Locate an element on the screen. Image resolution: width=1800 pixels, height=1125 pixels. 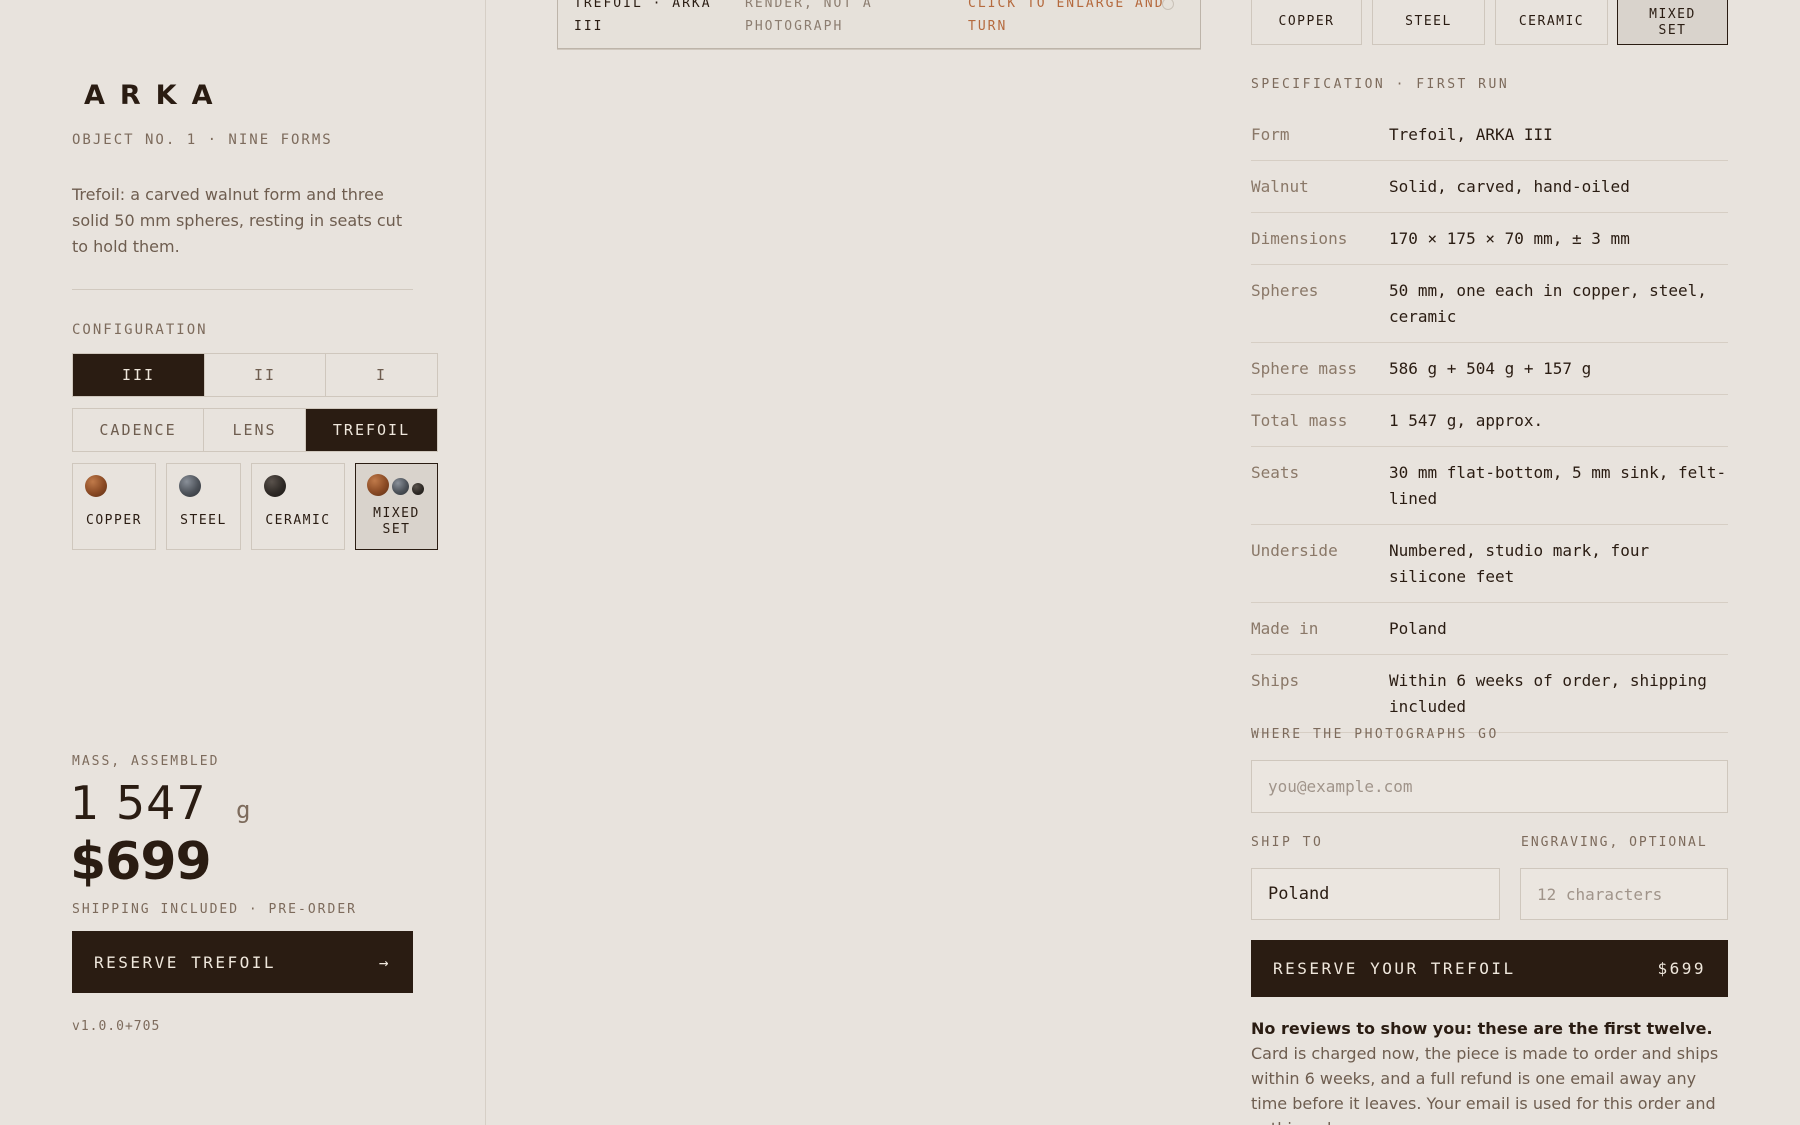
spec-row: Sphere mass 586 g + 504 g + 157 g is located at coordinates (1489, 369).